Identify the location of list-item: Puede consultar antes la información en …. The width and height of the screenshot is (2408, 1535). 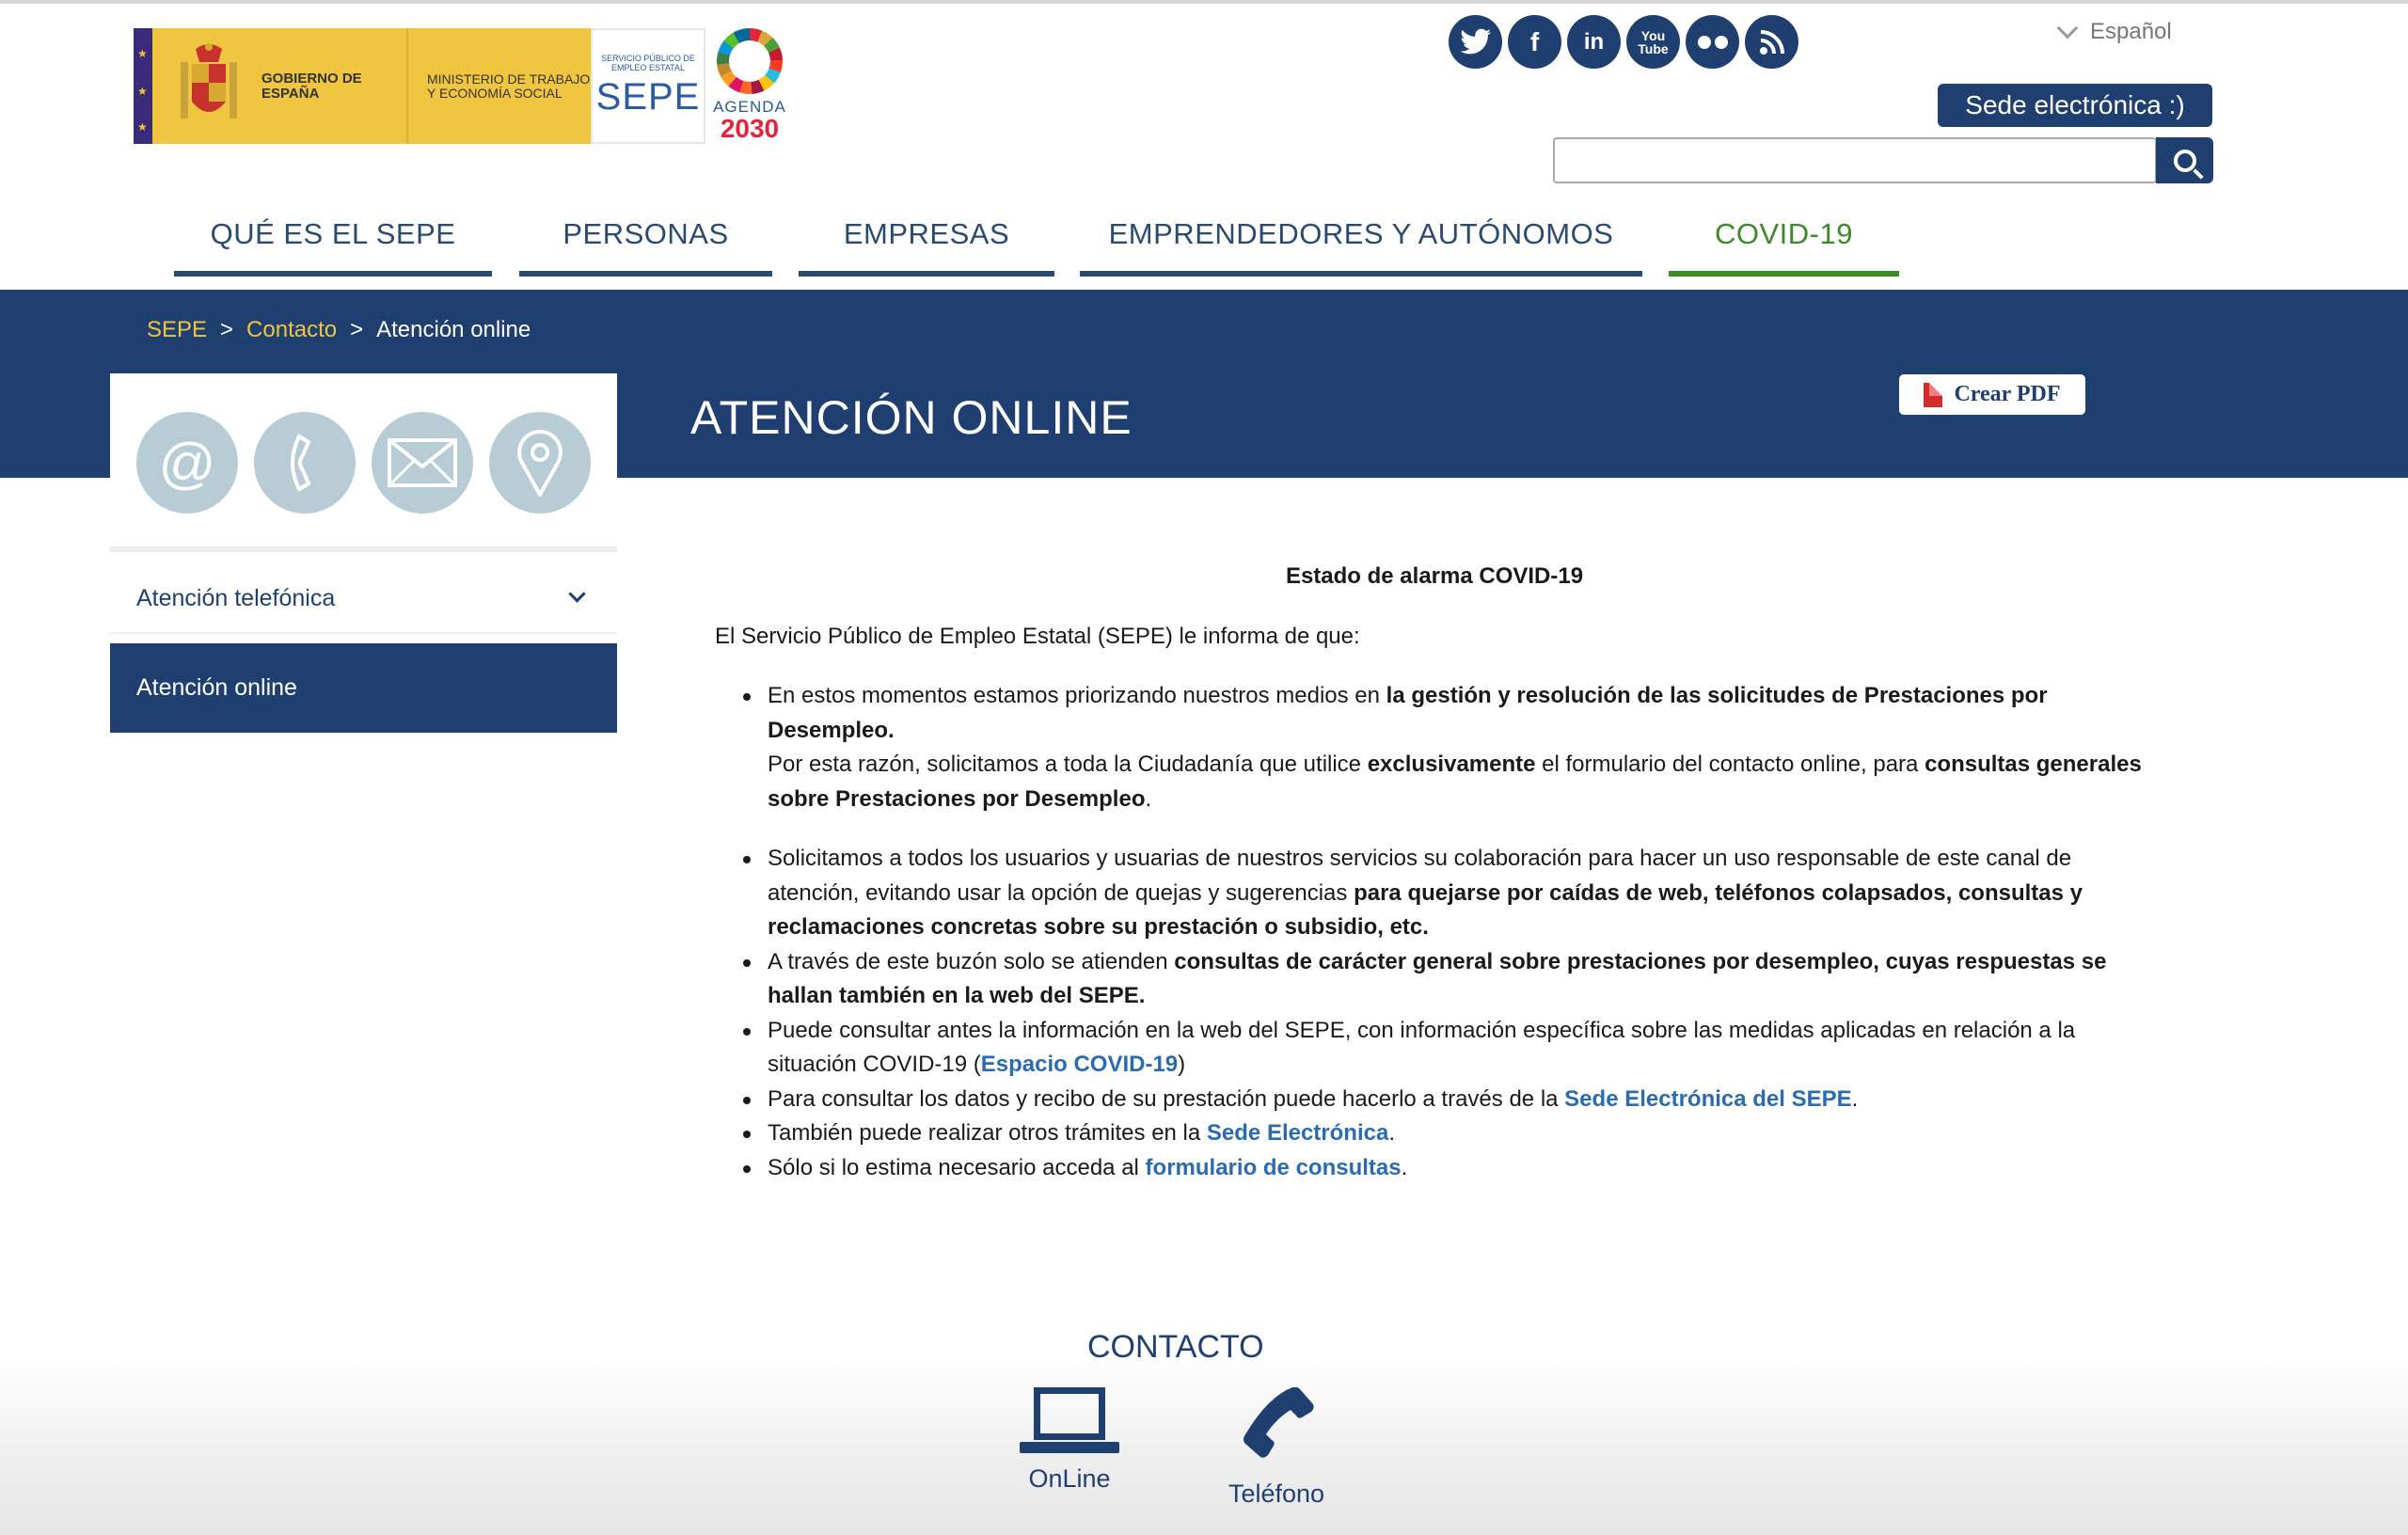
(1430, 1048).